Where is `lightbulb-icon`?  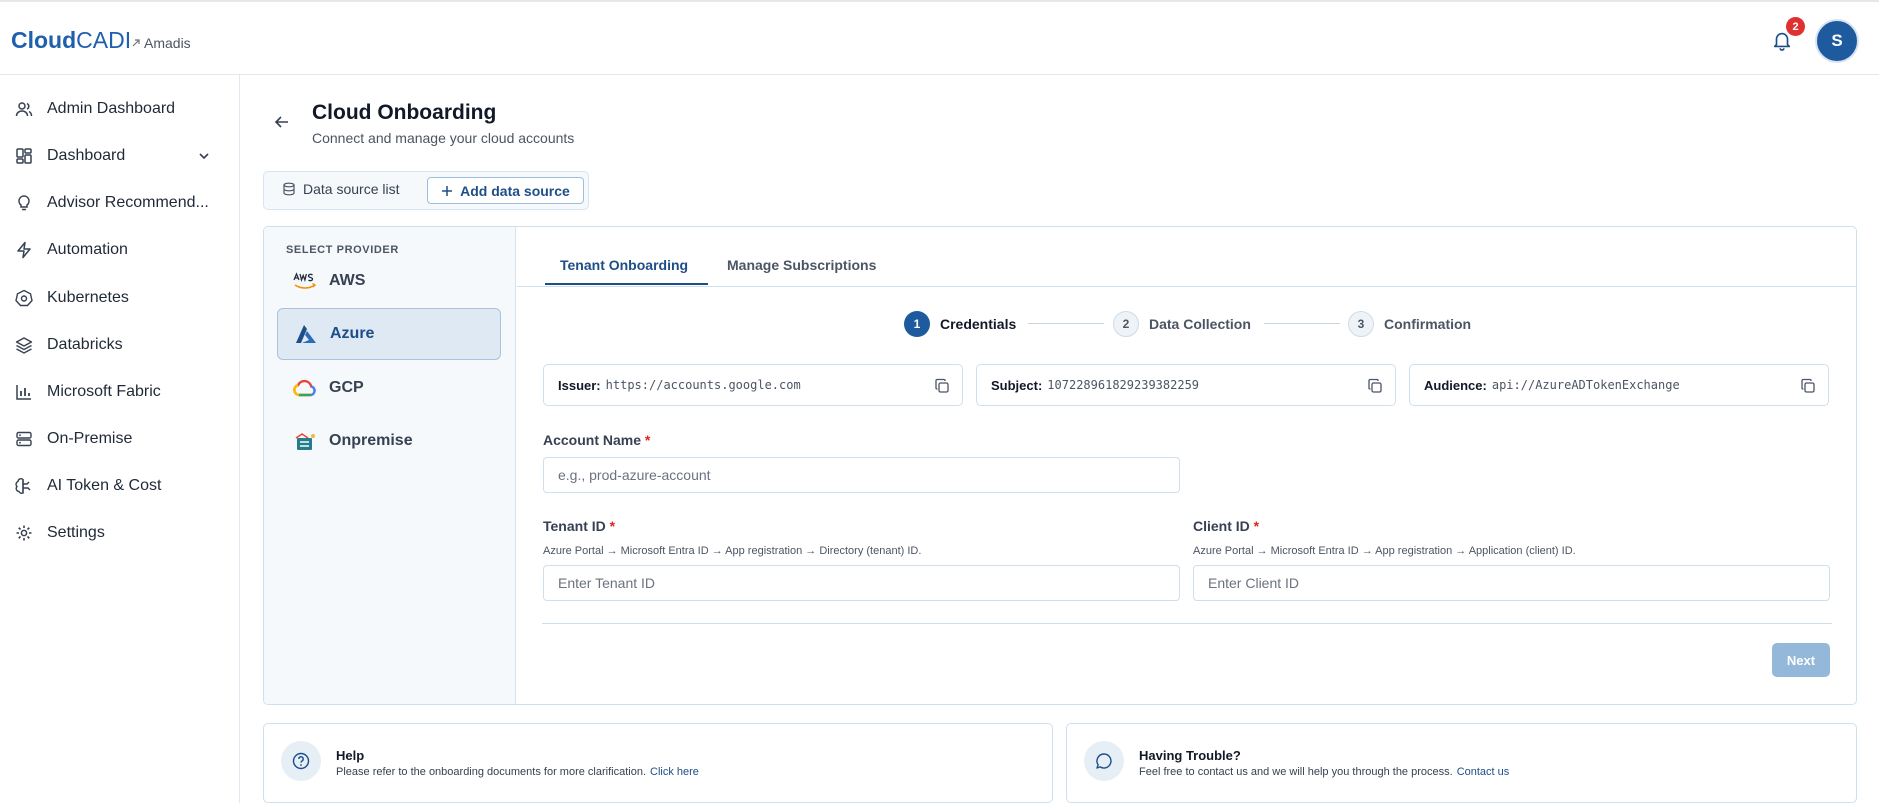
lightbulb-icon is located at coordinates (24, 203).